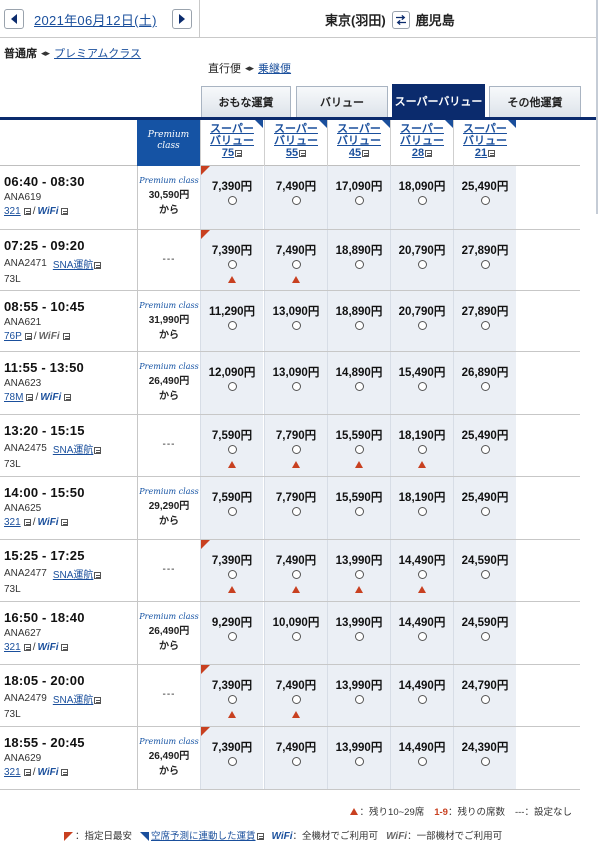 This screenshot has width=602, height=851. I want to click on fare-cell: 7,590円, so click(231, 445).